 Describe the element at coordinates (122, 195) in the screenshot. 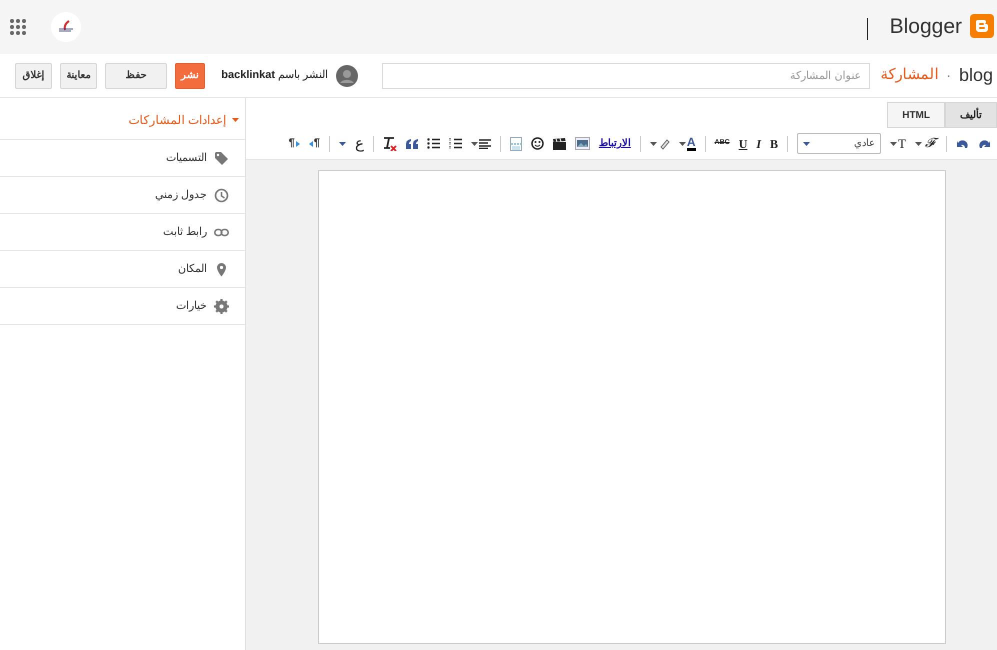

I see `settings-item: جدول زمني` at that location.